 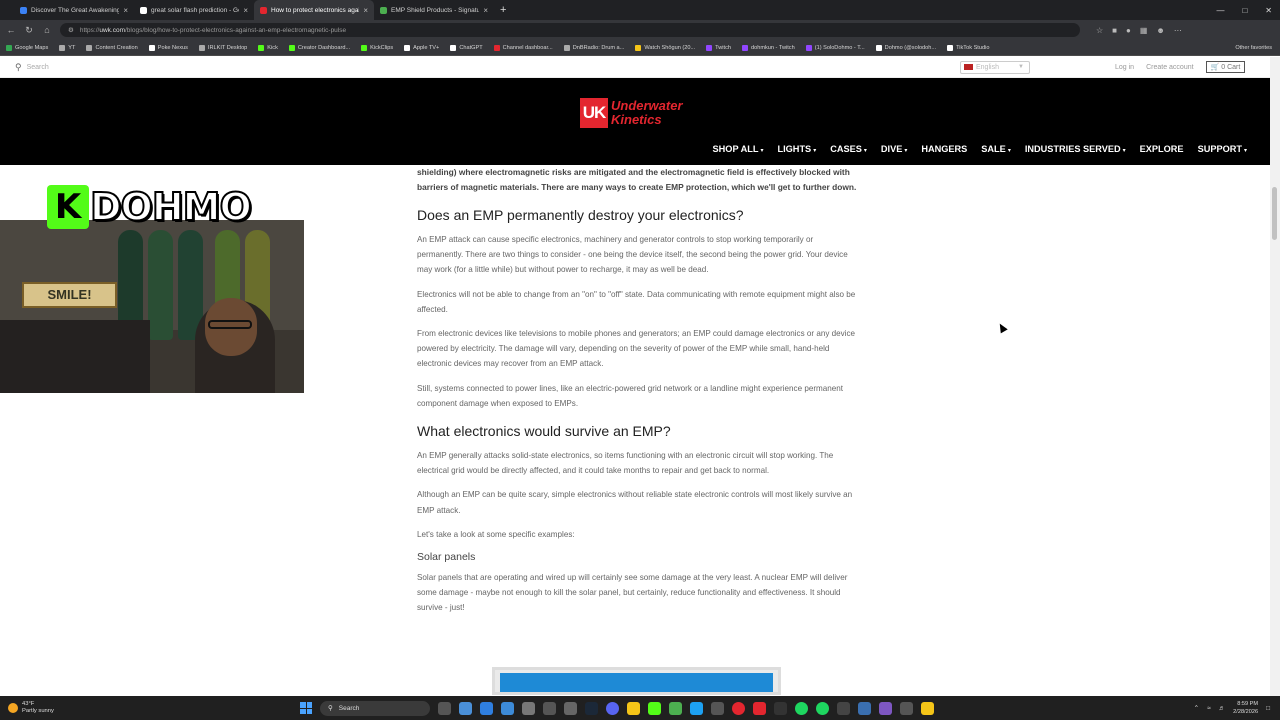 I want to click on bookmark-favicon-icon, so click(x=151, y=47).